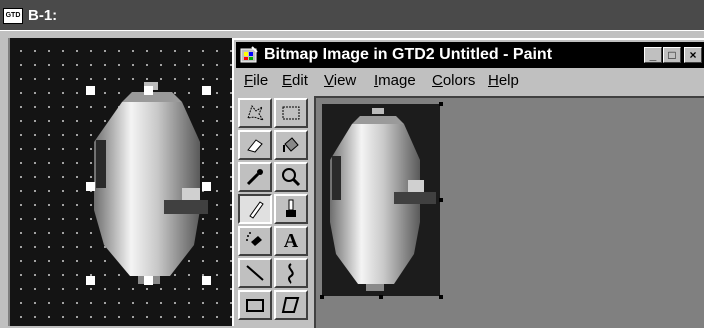  I want to click on menu-view: View, so click(340, 80).